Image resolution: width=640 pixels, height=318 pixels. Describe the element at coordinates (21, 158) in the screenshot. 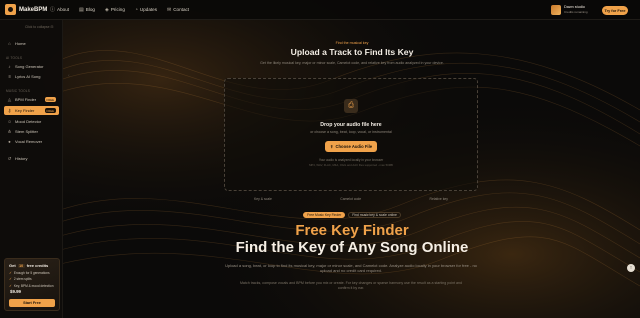

I see `sidebar-item-label: History` at that location.